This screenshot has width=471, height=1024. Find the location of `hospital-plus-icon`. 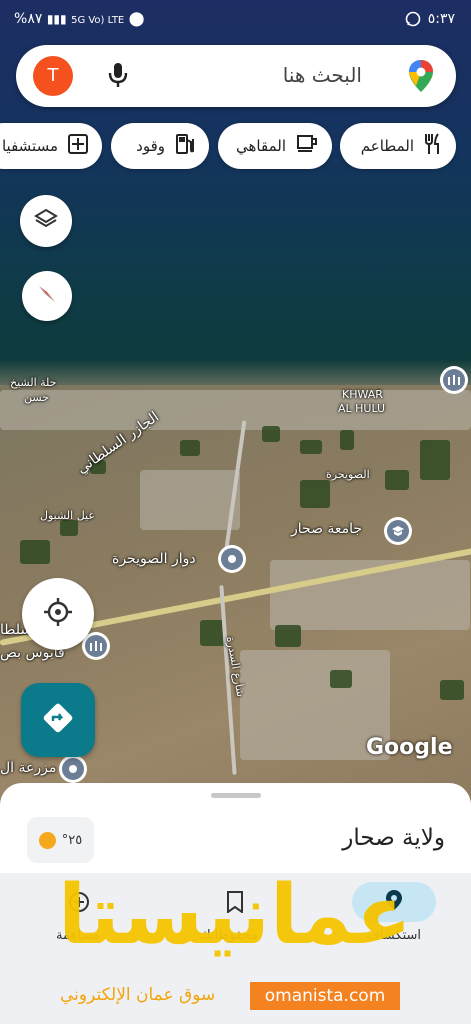

hospital-plus-icon is located at coordinates (78, 146).